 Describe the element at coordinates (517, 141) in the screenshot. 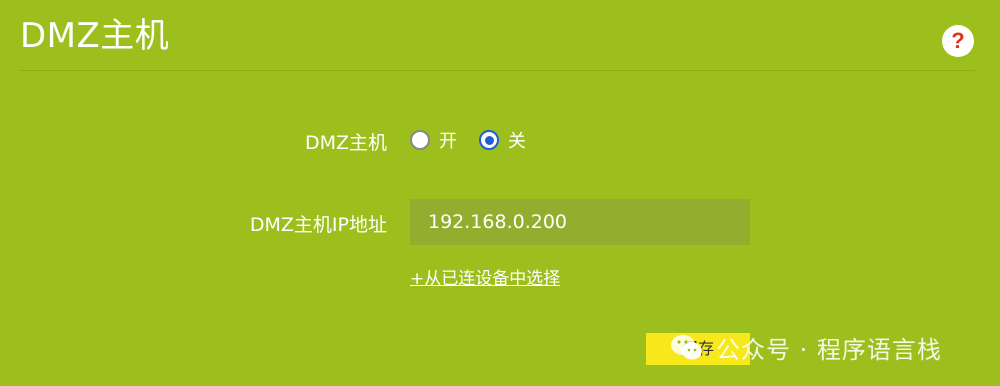

I see `radio-off-label: 关` at that location.